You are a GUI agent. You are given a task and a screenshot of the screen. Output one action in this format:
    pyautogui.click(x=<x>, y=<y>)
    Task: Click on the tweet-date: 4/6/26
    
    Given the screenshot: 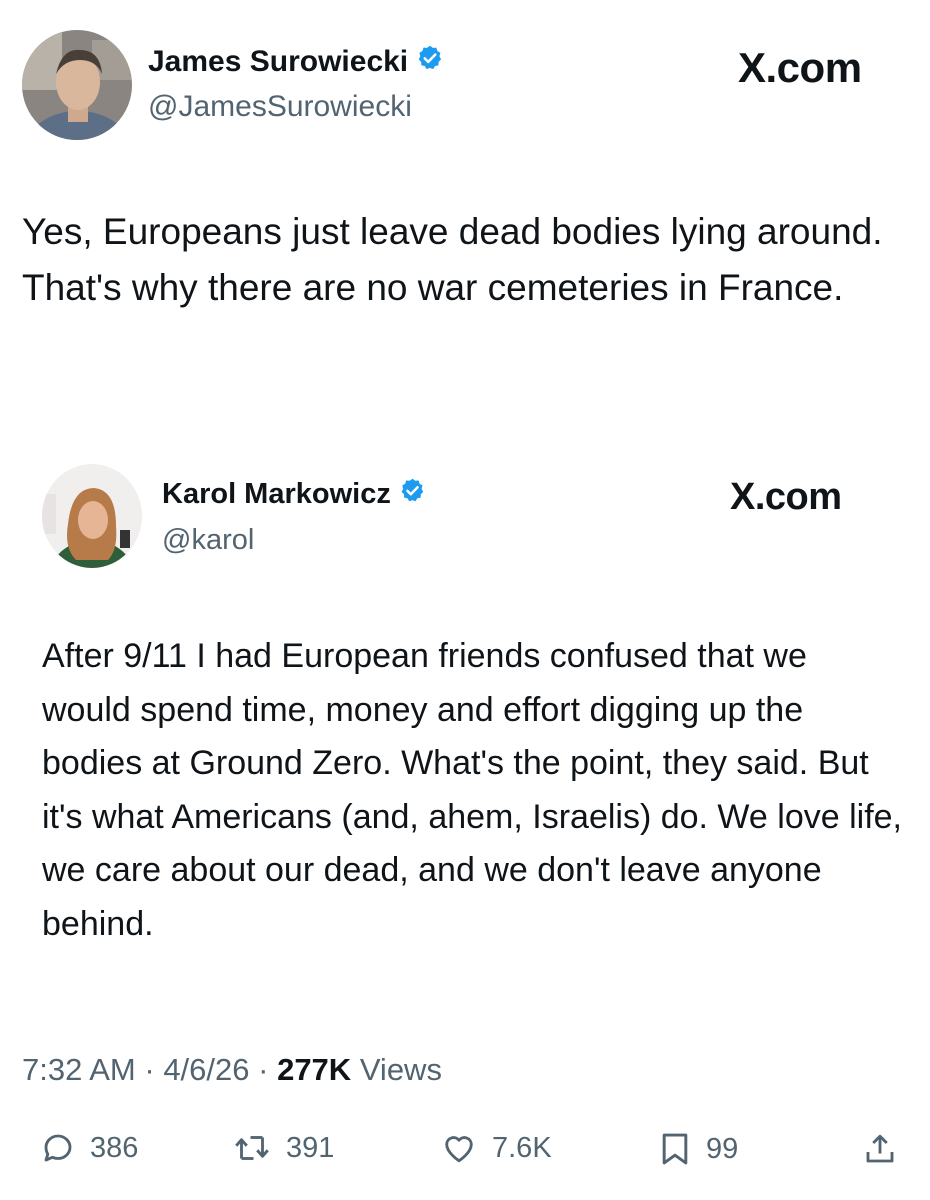 What is the action you would take?
    pyautogui.click(x=206, y=1069)
    